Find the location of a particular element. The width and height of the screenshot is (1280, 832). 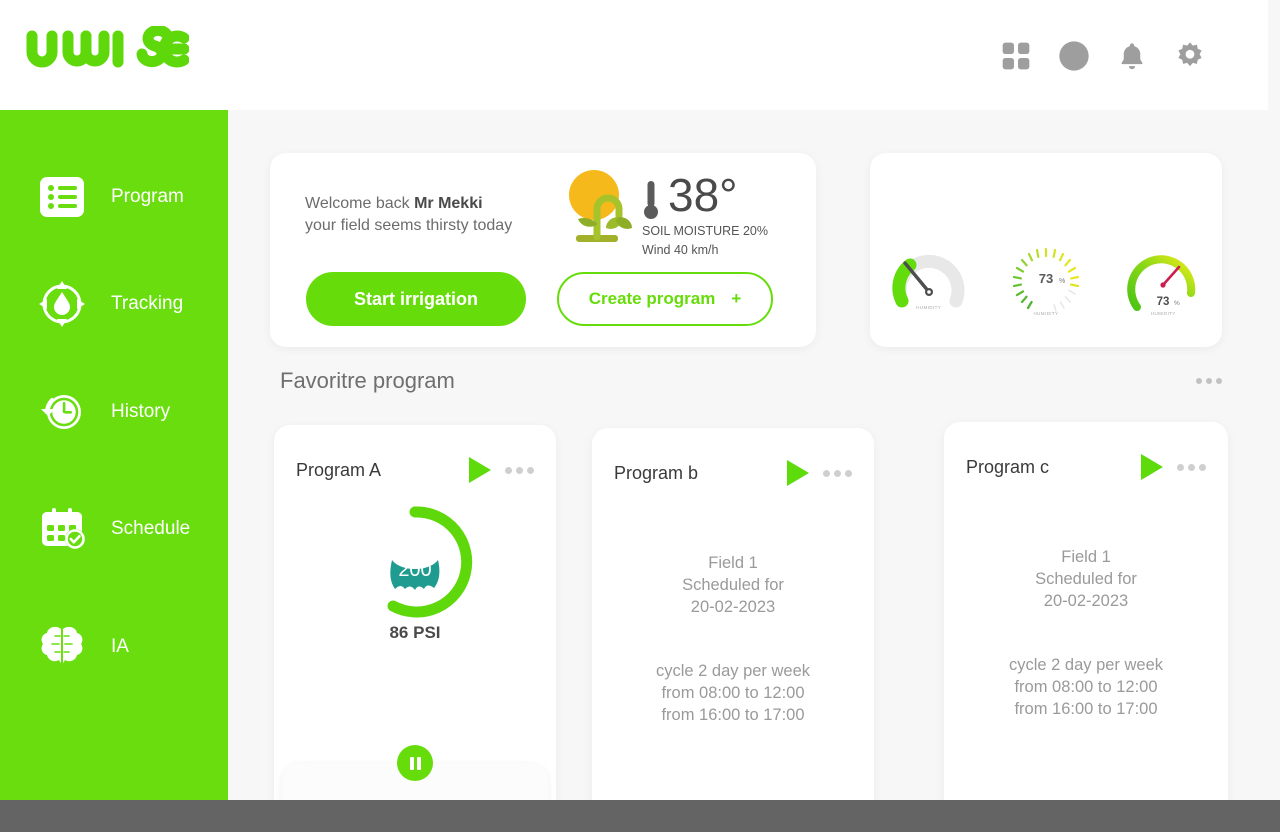

section-title: Favoritre program is located at coordinates (367, 380).